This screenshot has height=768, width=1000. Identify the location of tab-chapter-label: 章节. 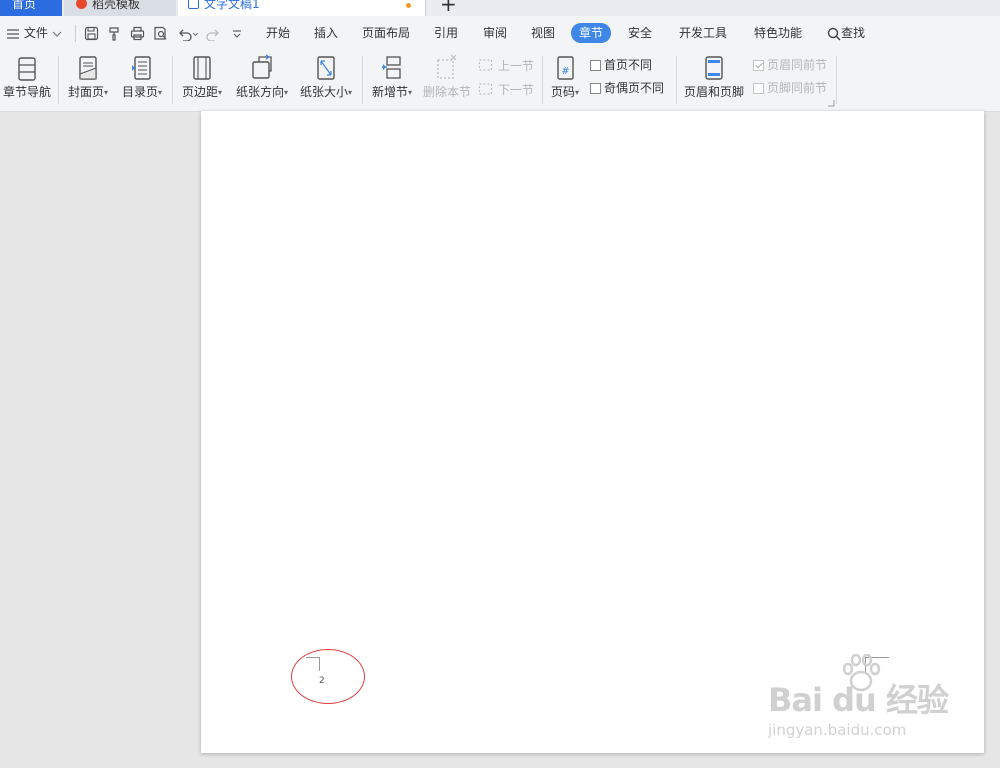
(591, 33).